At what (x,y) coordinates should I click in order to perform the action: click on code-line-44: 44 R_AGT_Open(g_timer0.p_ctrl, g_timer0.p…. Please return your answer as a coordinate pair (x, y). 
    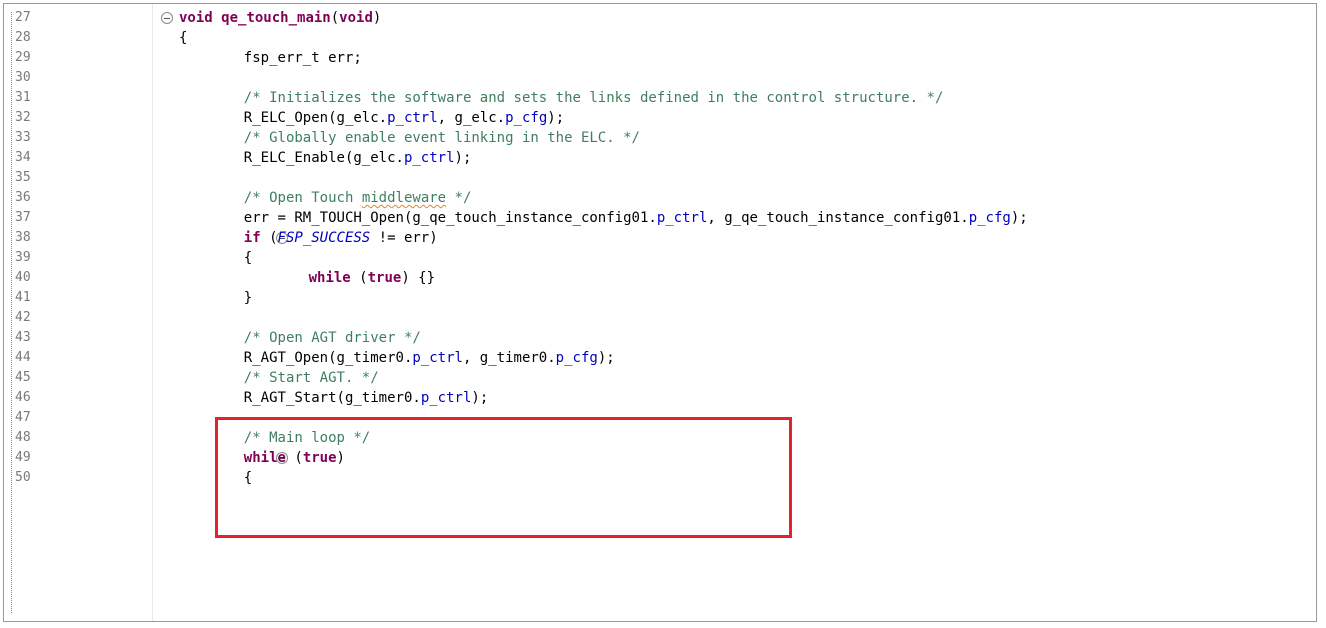
    Looking at the image, I should click on (660, 358).